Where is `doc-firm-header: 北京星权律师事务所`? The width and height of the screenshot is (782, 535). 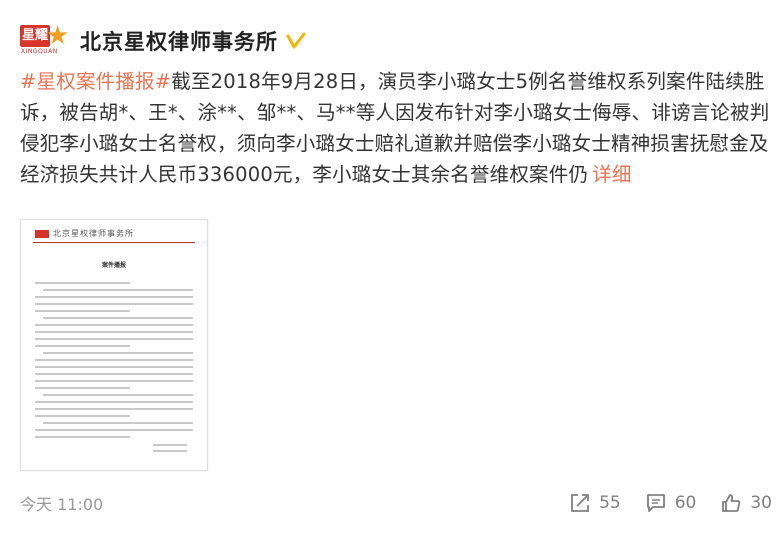
doc-firm-header: 北京星权律师事务所 is located at coordinates (93, 233).